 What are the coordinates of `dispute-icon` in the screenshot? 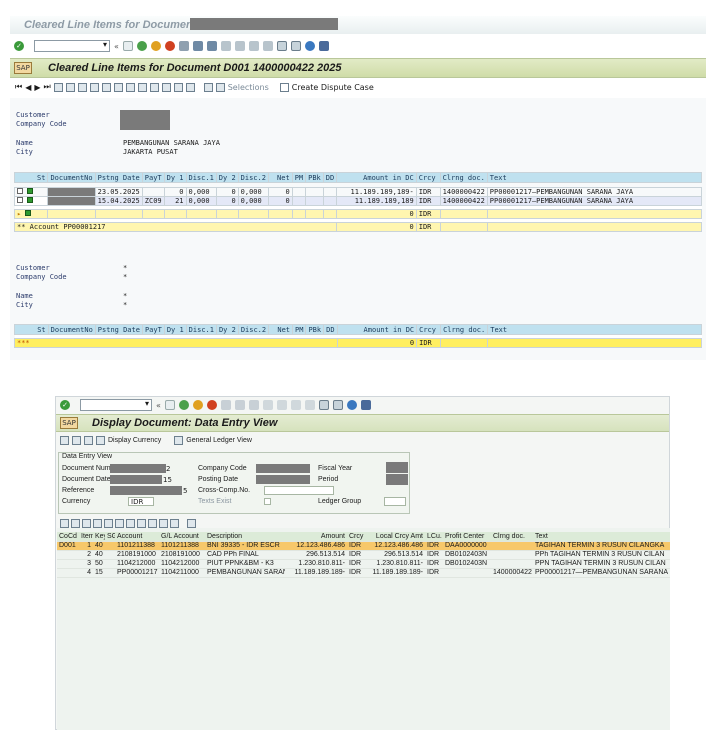 It's located at (284, 87).